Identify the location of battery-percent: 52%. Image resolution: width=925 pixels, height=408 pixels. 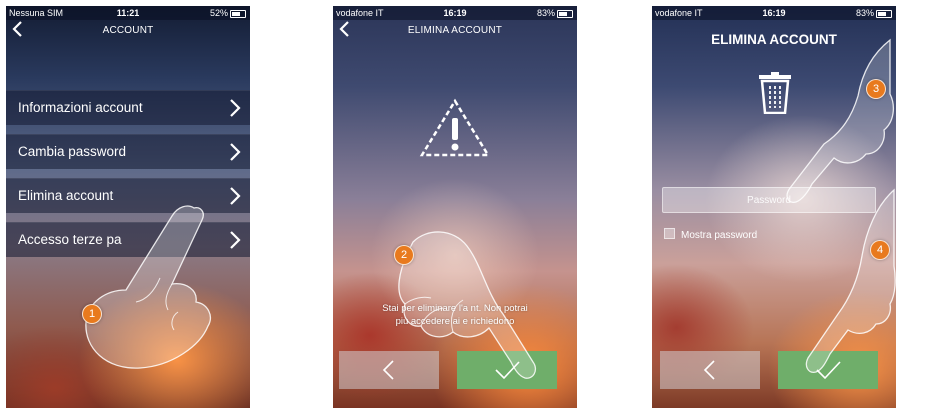
(218, 13).